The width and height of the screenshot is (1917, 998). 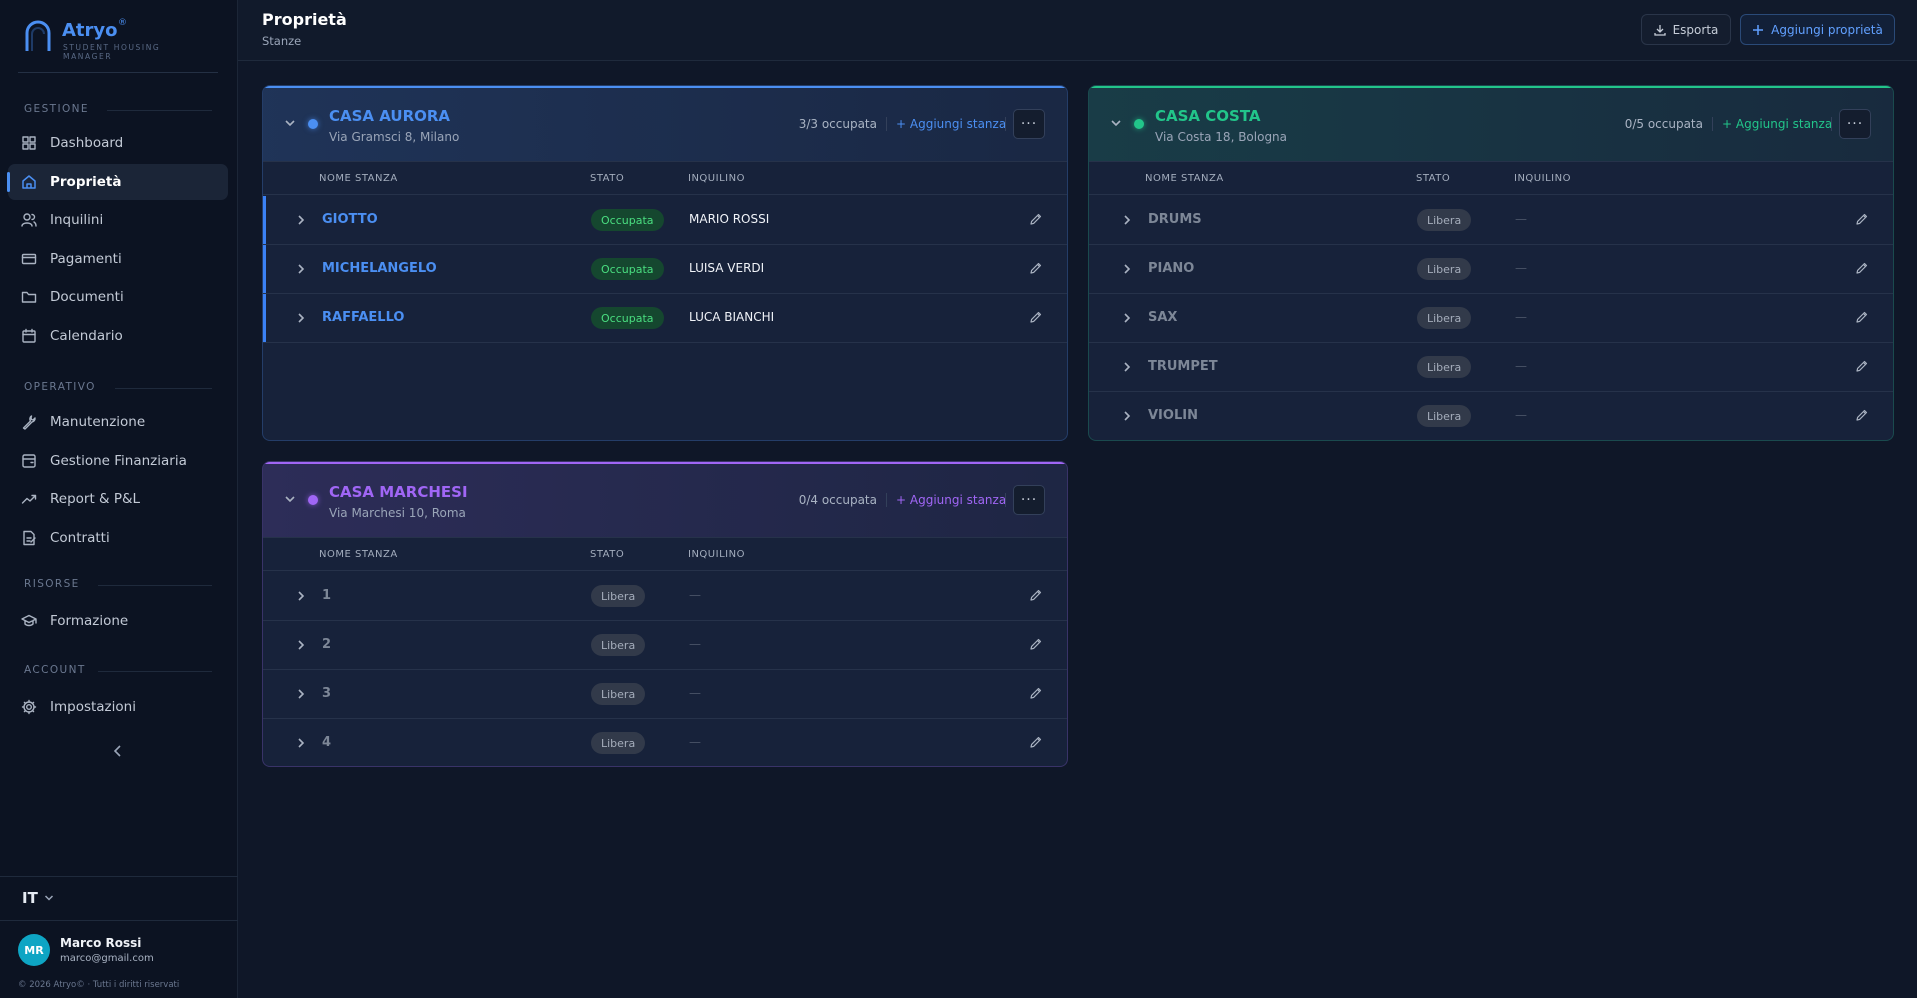 I want to click on room-name: SAX, so click(x=1162, y=317).